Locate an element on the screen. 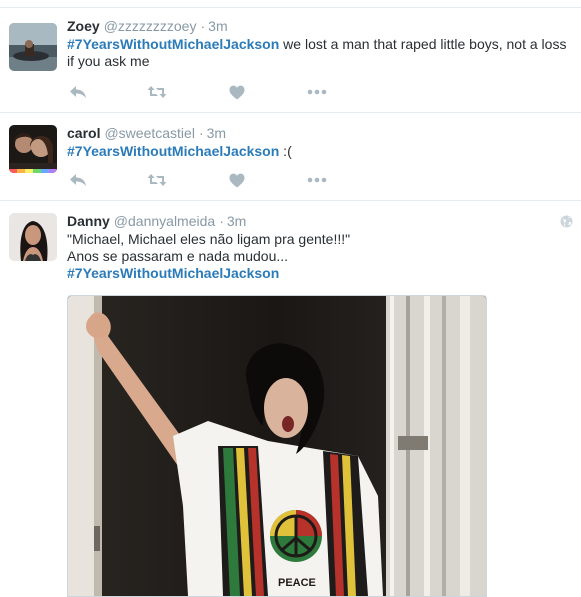 The height and width of the screenshot is (597, 581). fullname: Danny is located at coordinates (88, 221).